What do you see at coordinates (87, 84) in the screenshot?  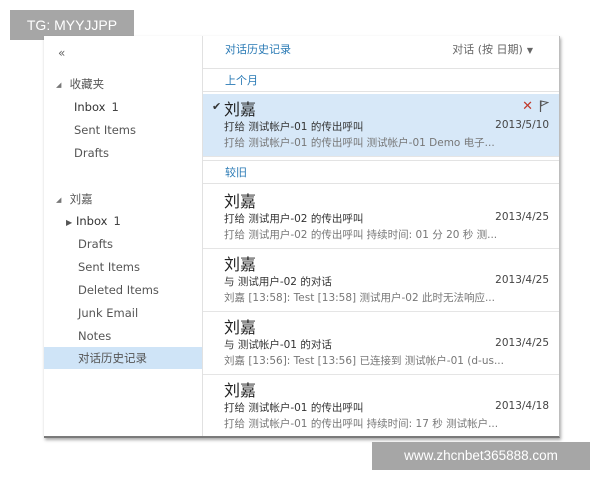 I see `favorites-header-label: 收藏夹` at bounding box center [87, 84].